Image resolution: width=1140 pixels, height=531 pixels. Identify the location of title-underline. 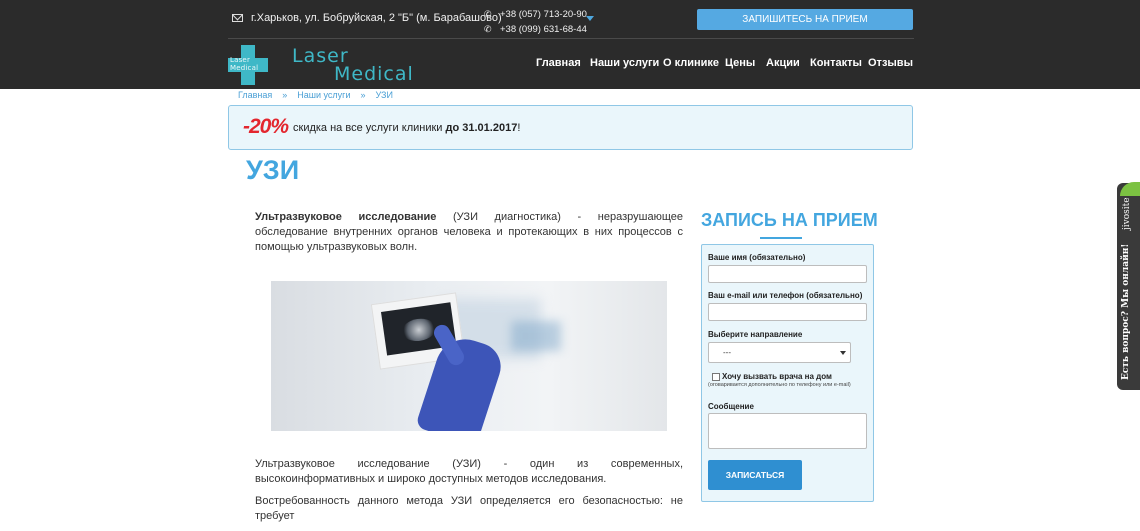
(781, 238).